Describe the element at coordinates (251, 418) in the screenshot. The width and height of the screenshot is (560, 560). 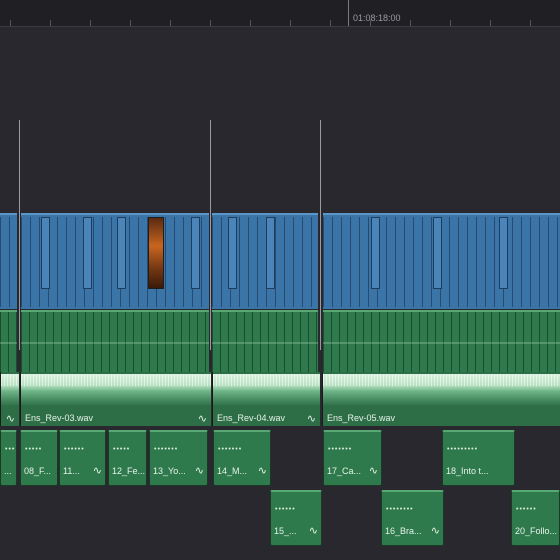
I see `clip-name: Ens_Rev-04.wav` at that location.